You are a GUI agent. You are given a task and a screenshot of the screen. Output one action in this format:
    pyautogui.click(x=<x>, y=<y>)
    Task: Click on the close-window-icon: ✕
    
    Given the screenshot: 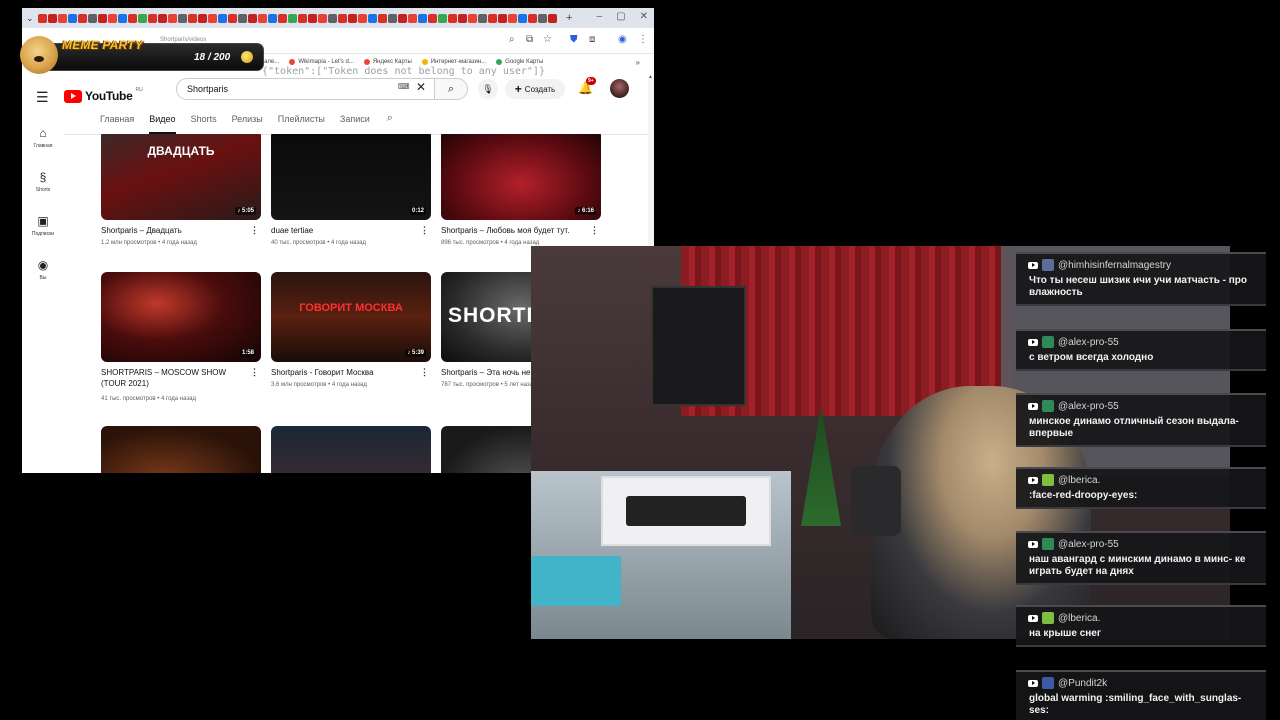 What is the action you would take?
    pyautogui.click(x=644, y=16)
    